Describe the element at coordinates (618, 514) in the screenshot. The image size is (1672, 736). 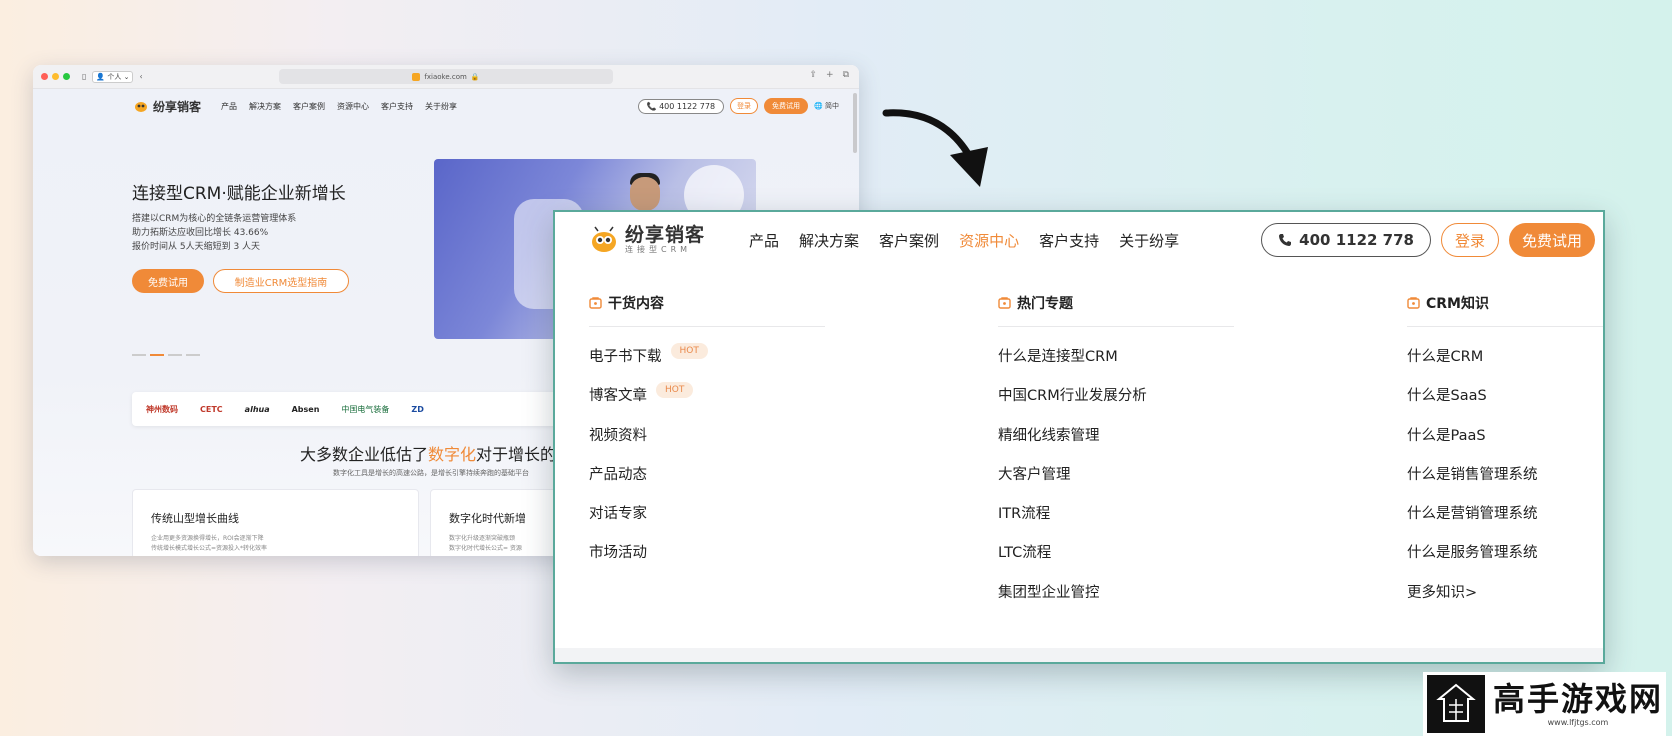
I see `item-label: 对话专家` at that location.